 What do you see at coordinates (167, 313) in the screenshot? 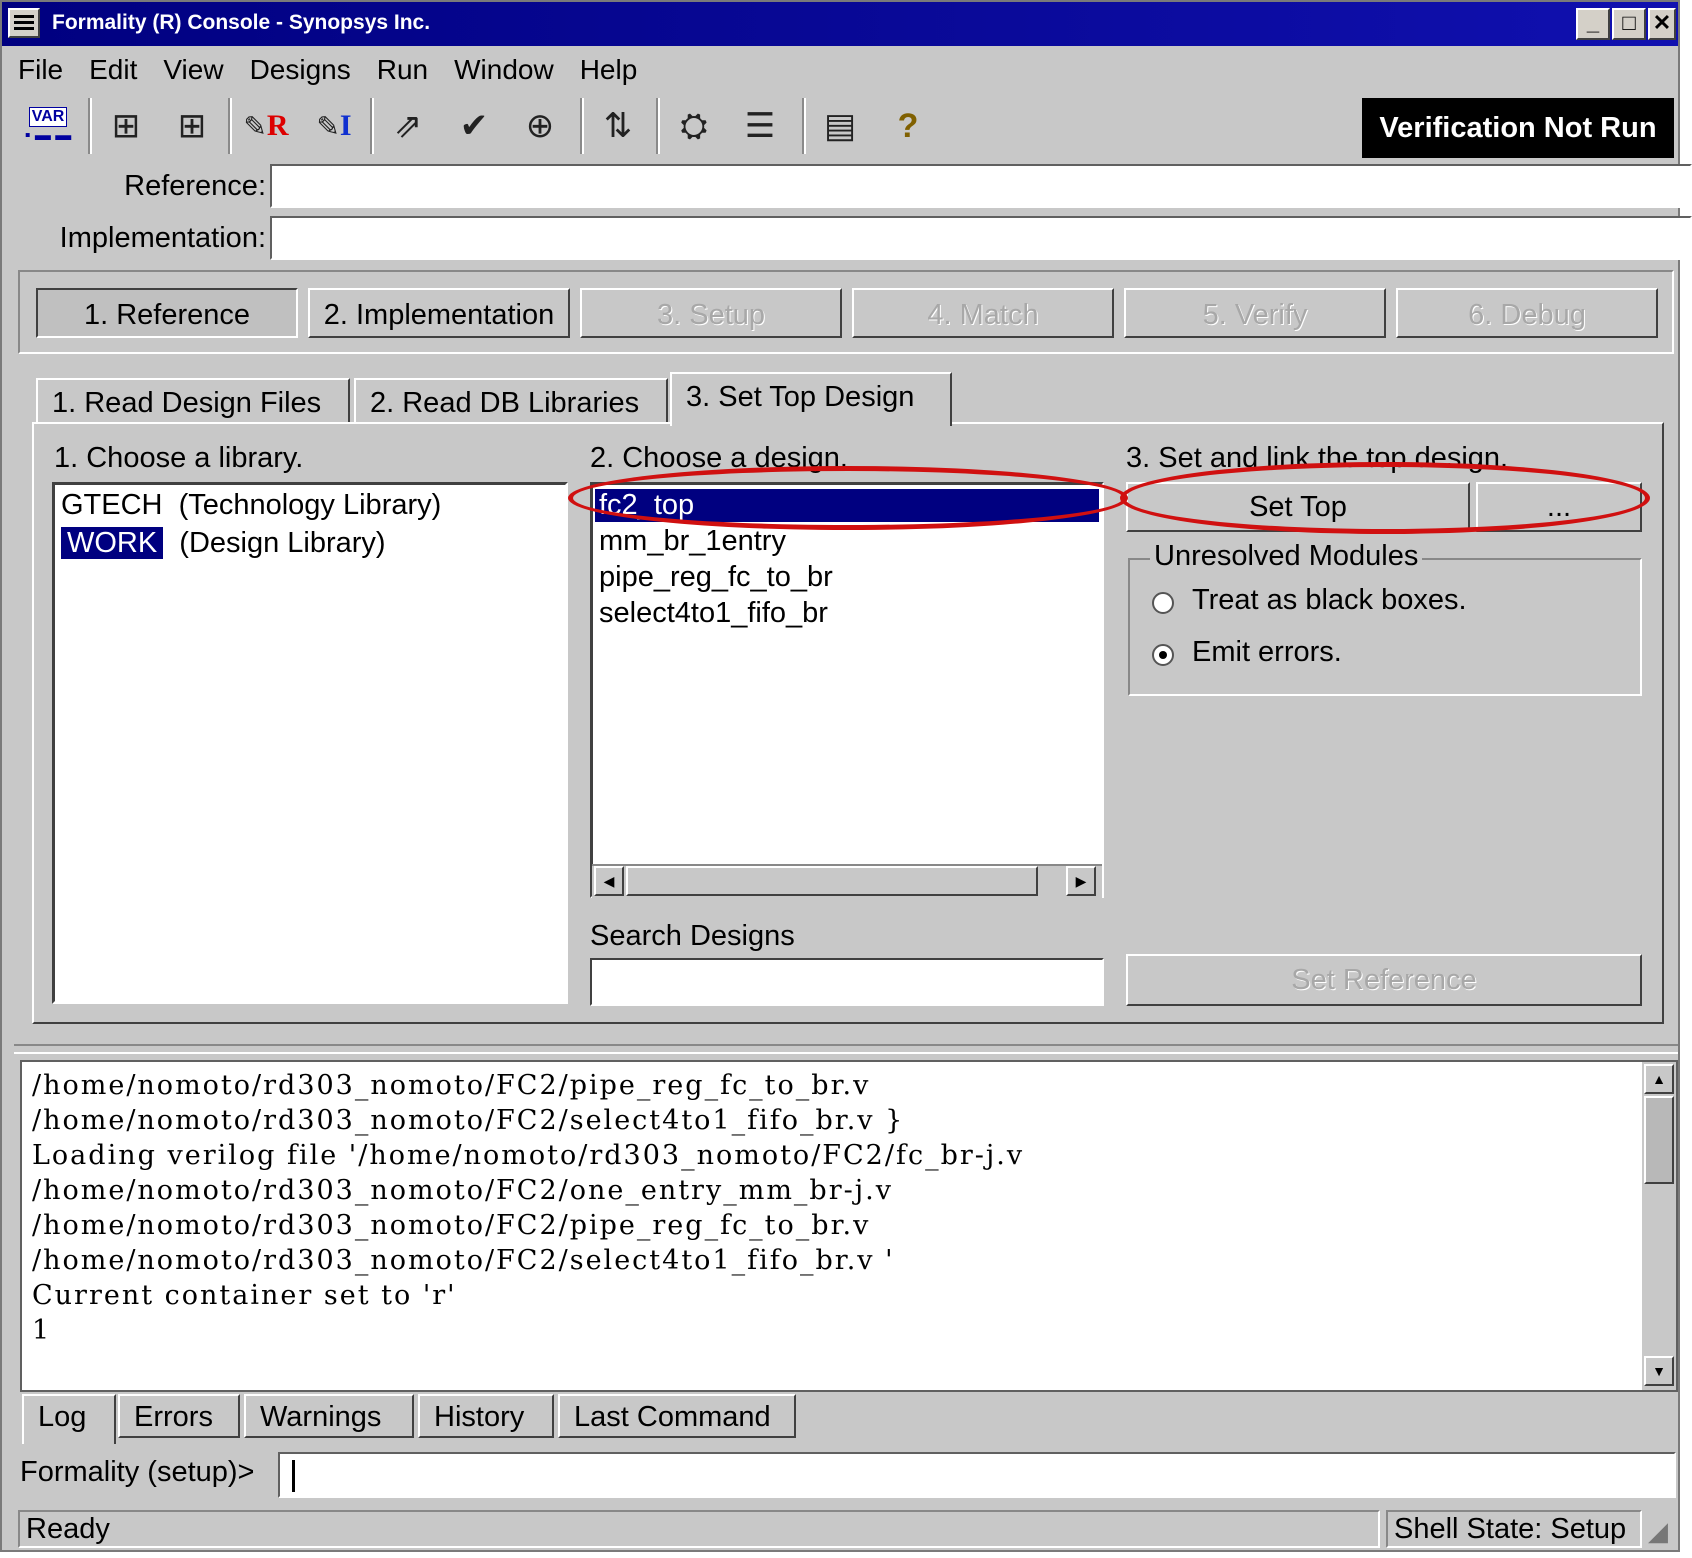
I see `step-reference: 1. Reference` at bounding box center [167, 313].